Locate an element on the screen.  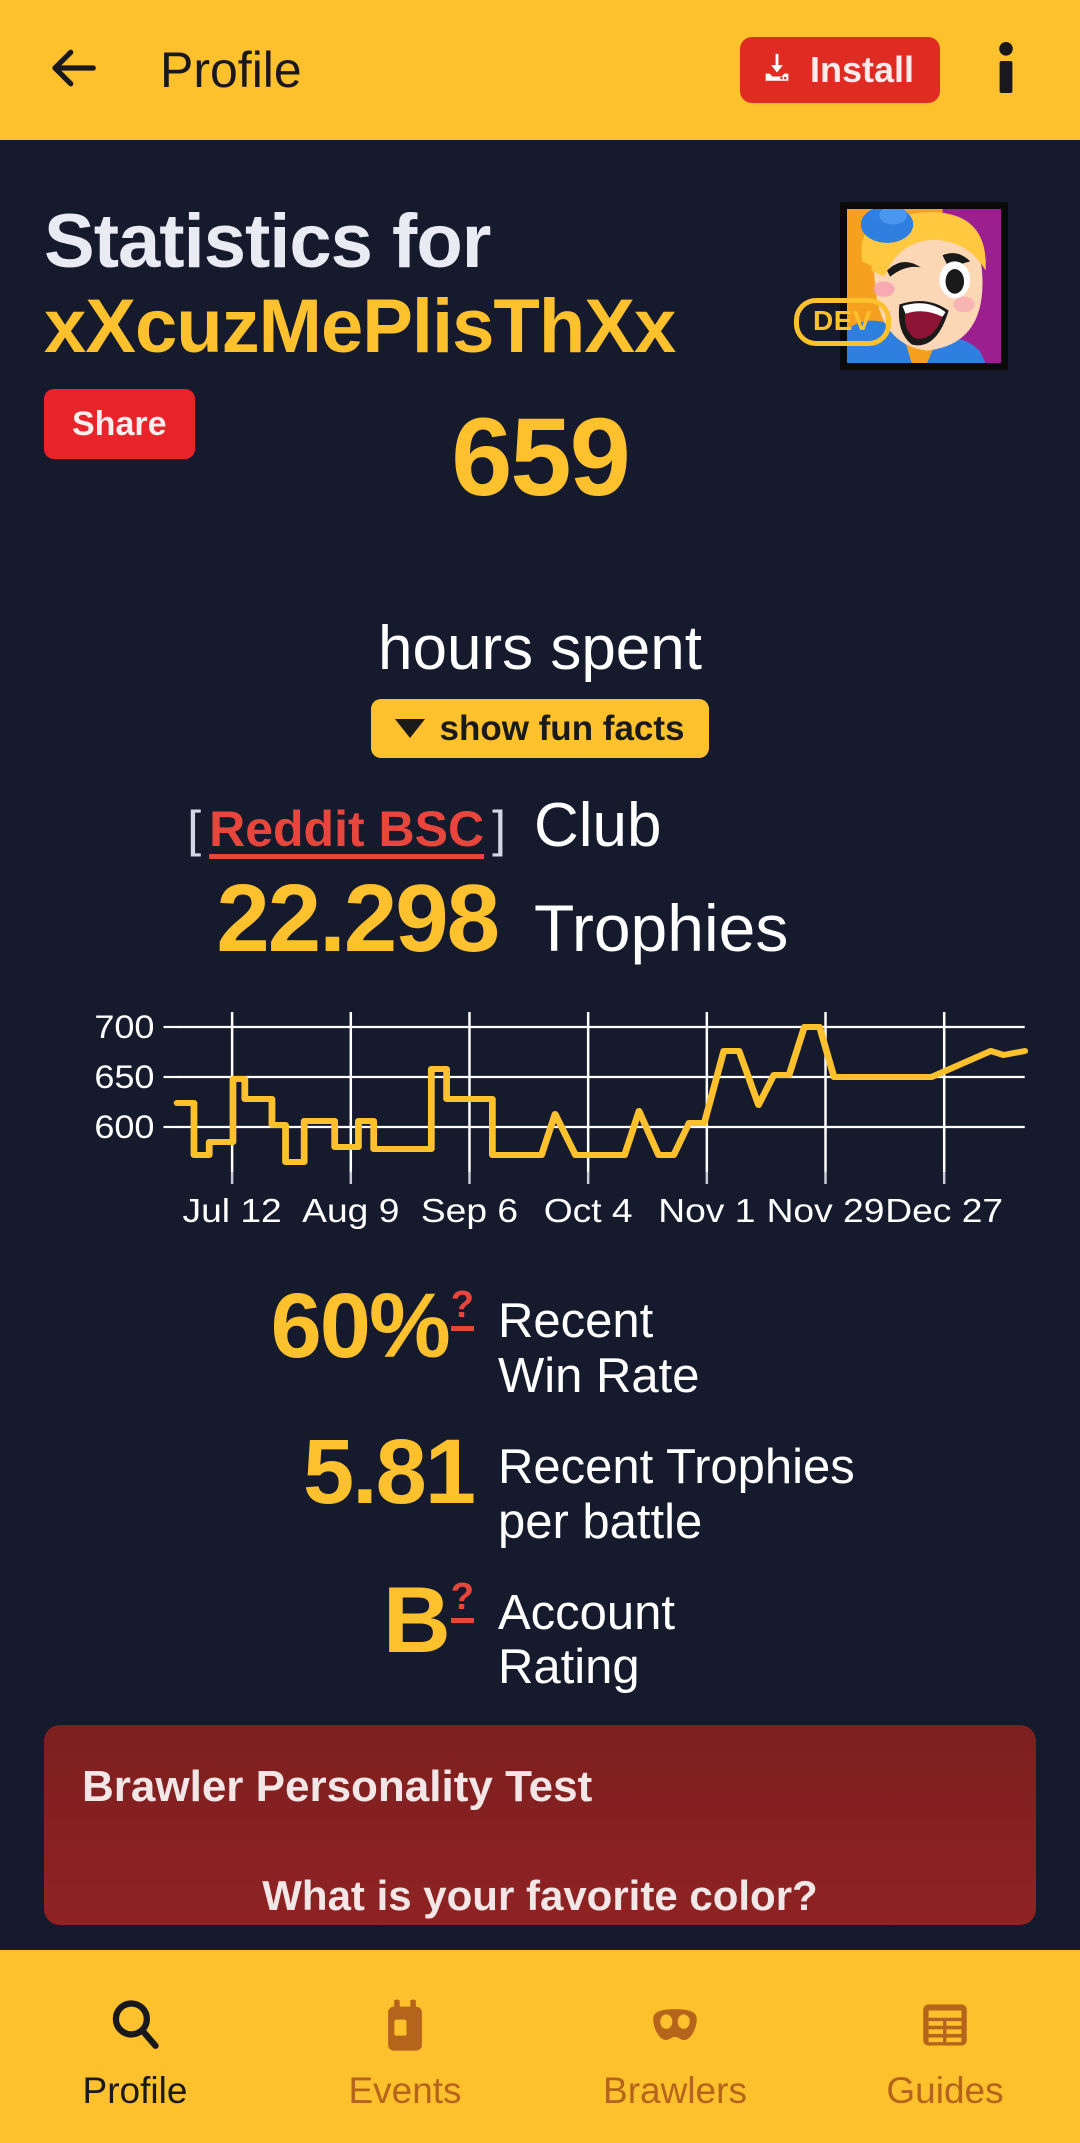
recent-win-rate-label-line1: Recent is located at coordinates (576, 1321).